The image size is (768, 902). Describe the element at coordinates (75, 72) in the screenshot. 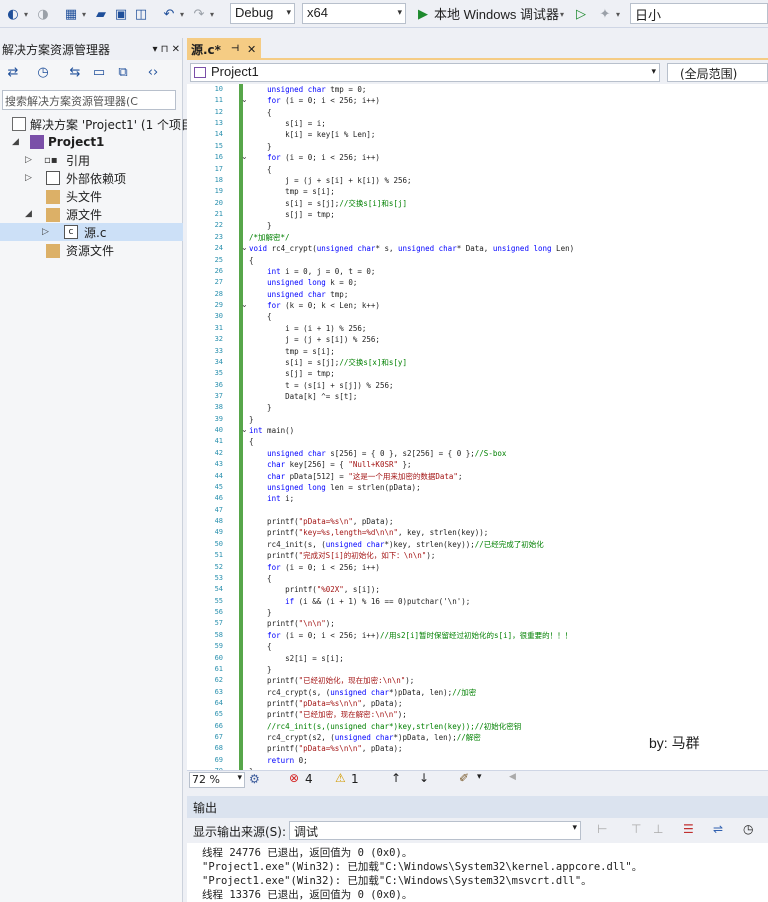

I see `refresh-icon: ⇆` at that location.